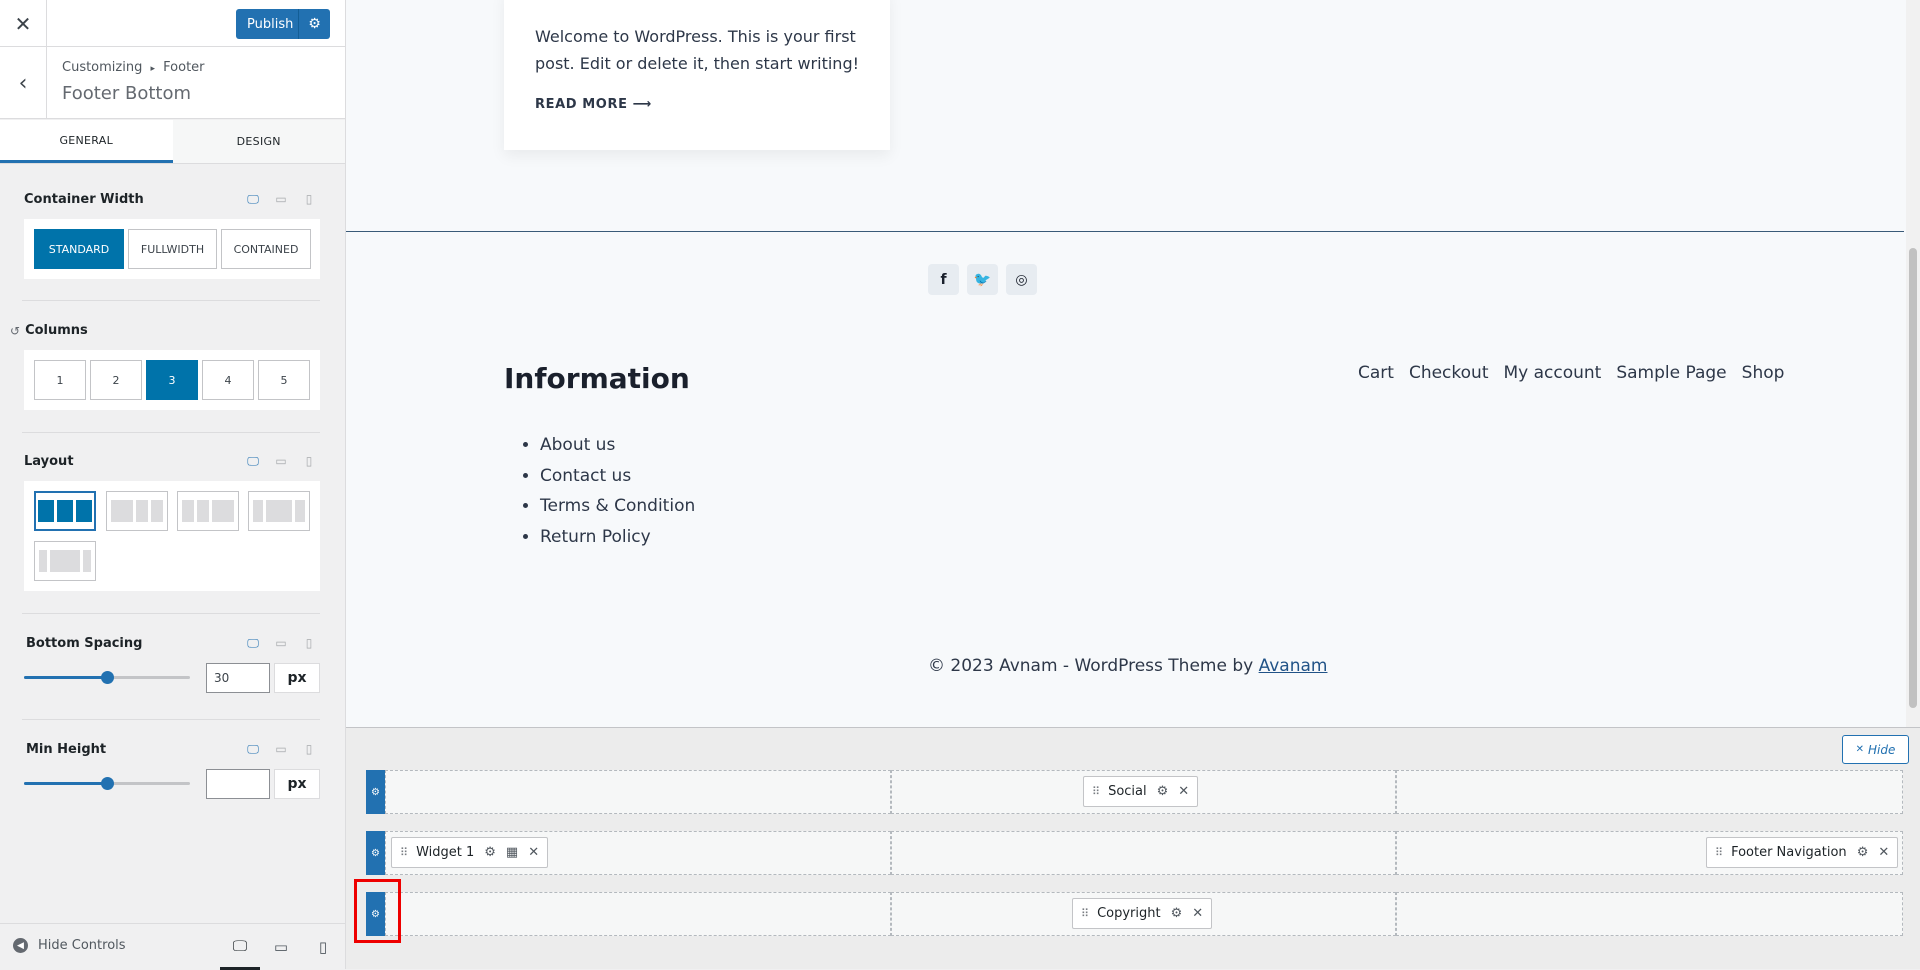 The image size is (1920, 970). Describe the element at coordinates (283, 24) in the screenshot. I see `publish-button: Publish ⚙` at that location.